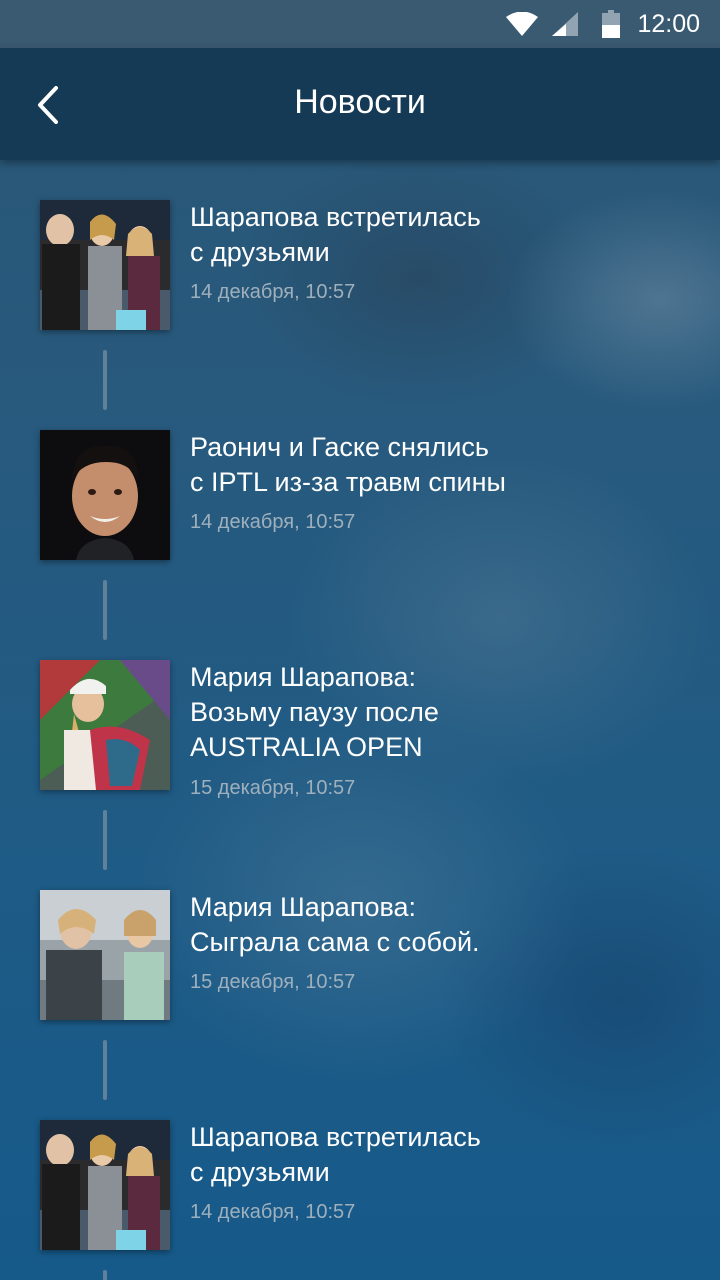 This screenshot has height=1280, width=720. I want to click on app-bar: Новости, so click(360, 104).